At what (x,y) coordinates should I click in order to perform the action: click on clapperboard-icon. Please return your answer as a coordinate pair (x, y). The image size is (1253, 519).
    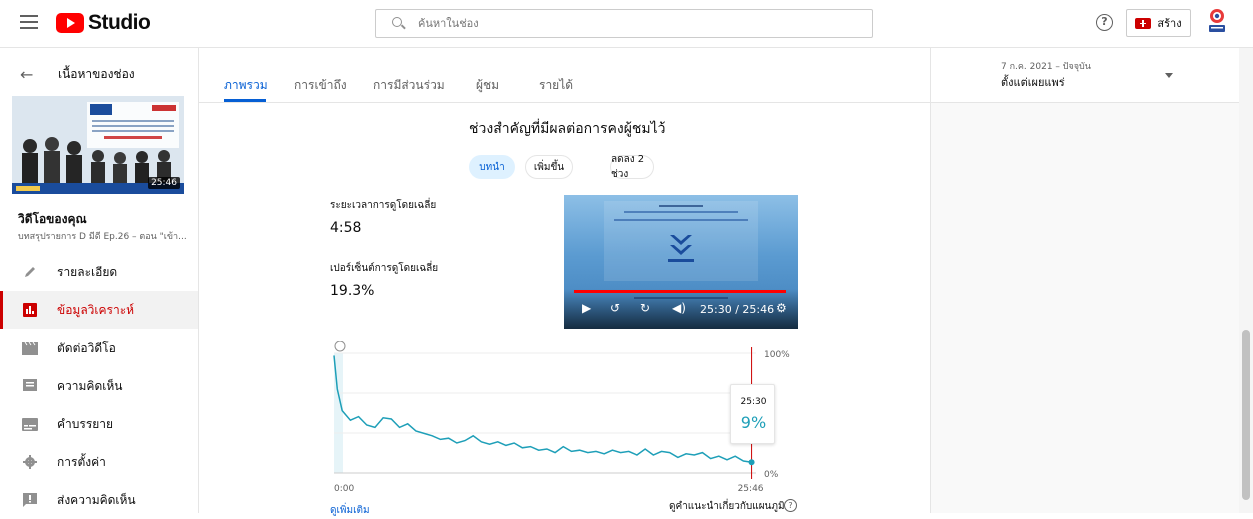
    Looking at the image, I should click on (29, 348).